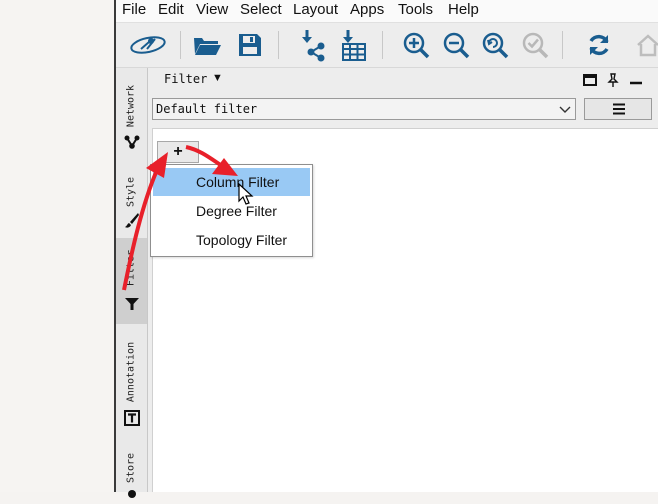 The width and height of the screenshot is (658, 504). What do you see at coordinates (207, 45) in the screenshot?
I see `open-folder-icon` at bounding box center [207, 45].